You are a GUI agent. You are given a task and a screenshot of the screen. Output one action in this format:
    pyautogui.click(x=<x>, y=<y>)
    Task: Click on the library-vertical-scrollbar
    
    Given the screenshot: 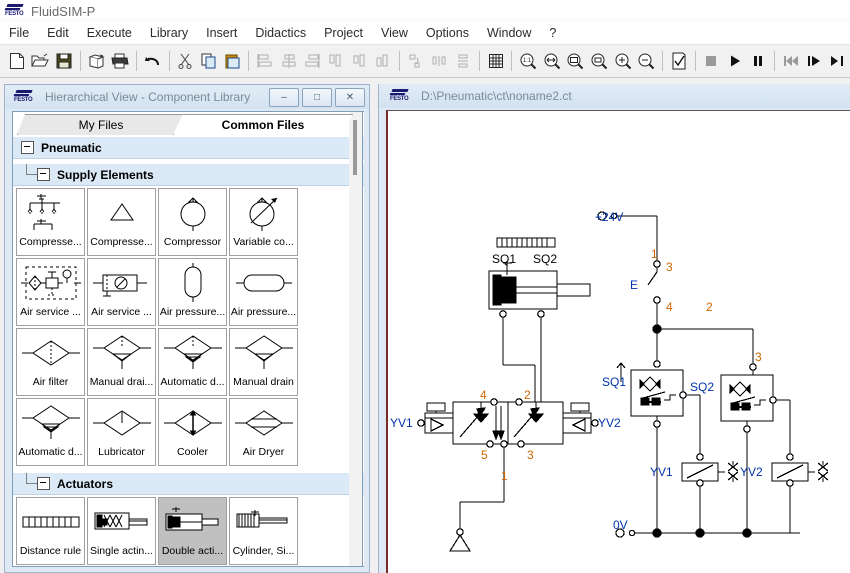 What is the action you would take?
    pyautogui.click(x=356, y=339)
    